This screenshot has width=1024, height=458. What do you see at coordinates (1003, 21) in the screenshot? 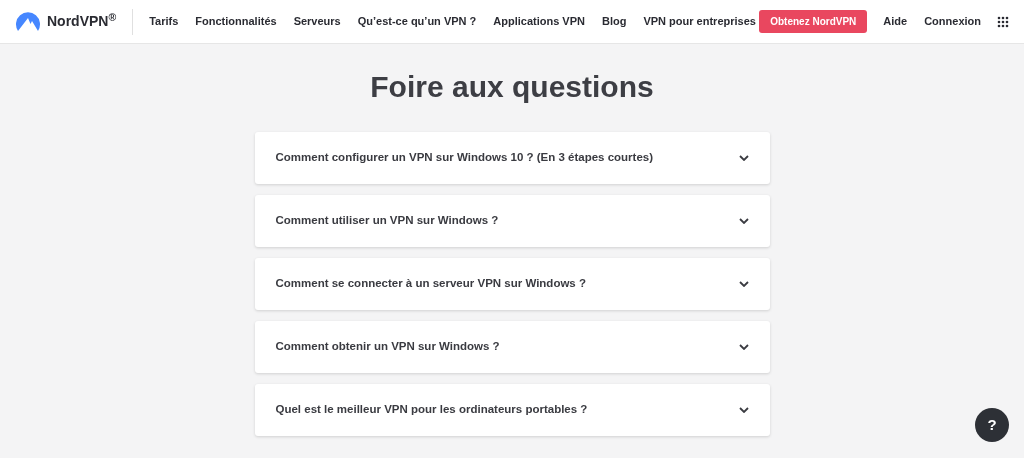
I see `apps-grid-icon` at bounding box center [1003, 21].